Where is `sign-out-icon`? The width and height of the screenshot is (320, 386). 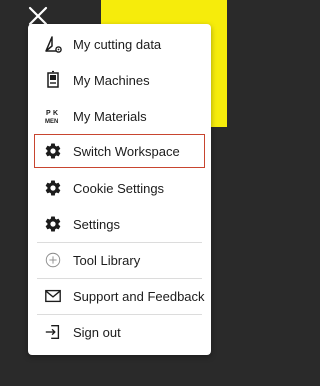
sign-out-icon is located at coordinates (53, 332).